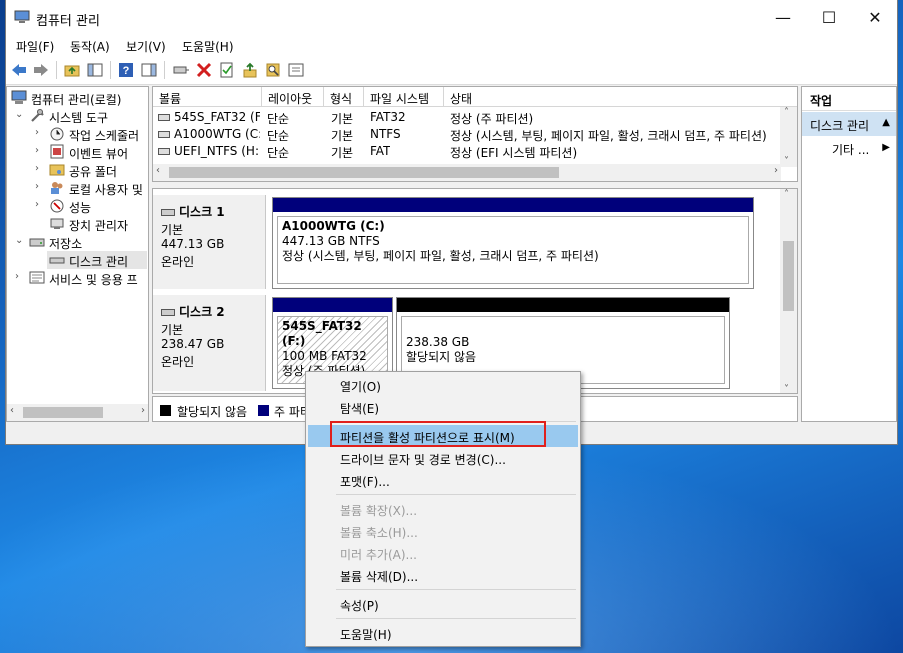  I want to click on help-icon: ?, so click(126, 70).